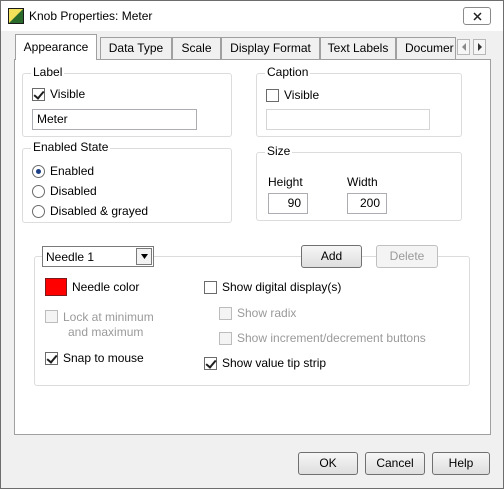  What do you see at coordinates (331, 338) in the screenshot?
I see `show-inc-dec-label: Show increment/decrement buttons` at bounding box center [331, 338].